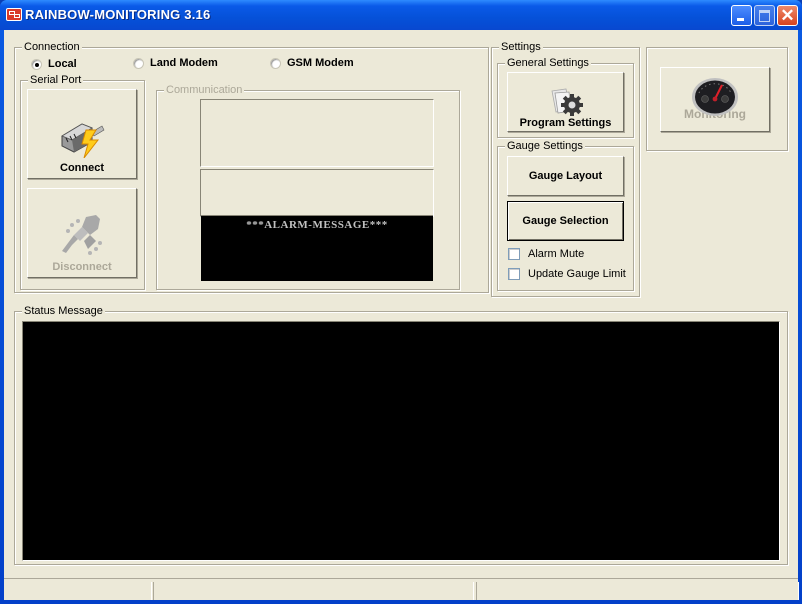  I want to click on alarm-message-text: ***ALARM-MESSAGE***, so click(317, 225).